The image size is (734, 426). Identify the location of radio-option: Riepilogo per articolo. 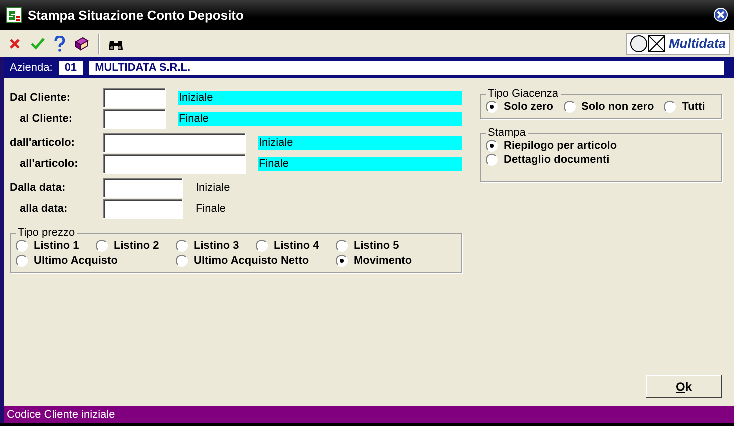
(600, 146).